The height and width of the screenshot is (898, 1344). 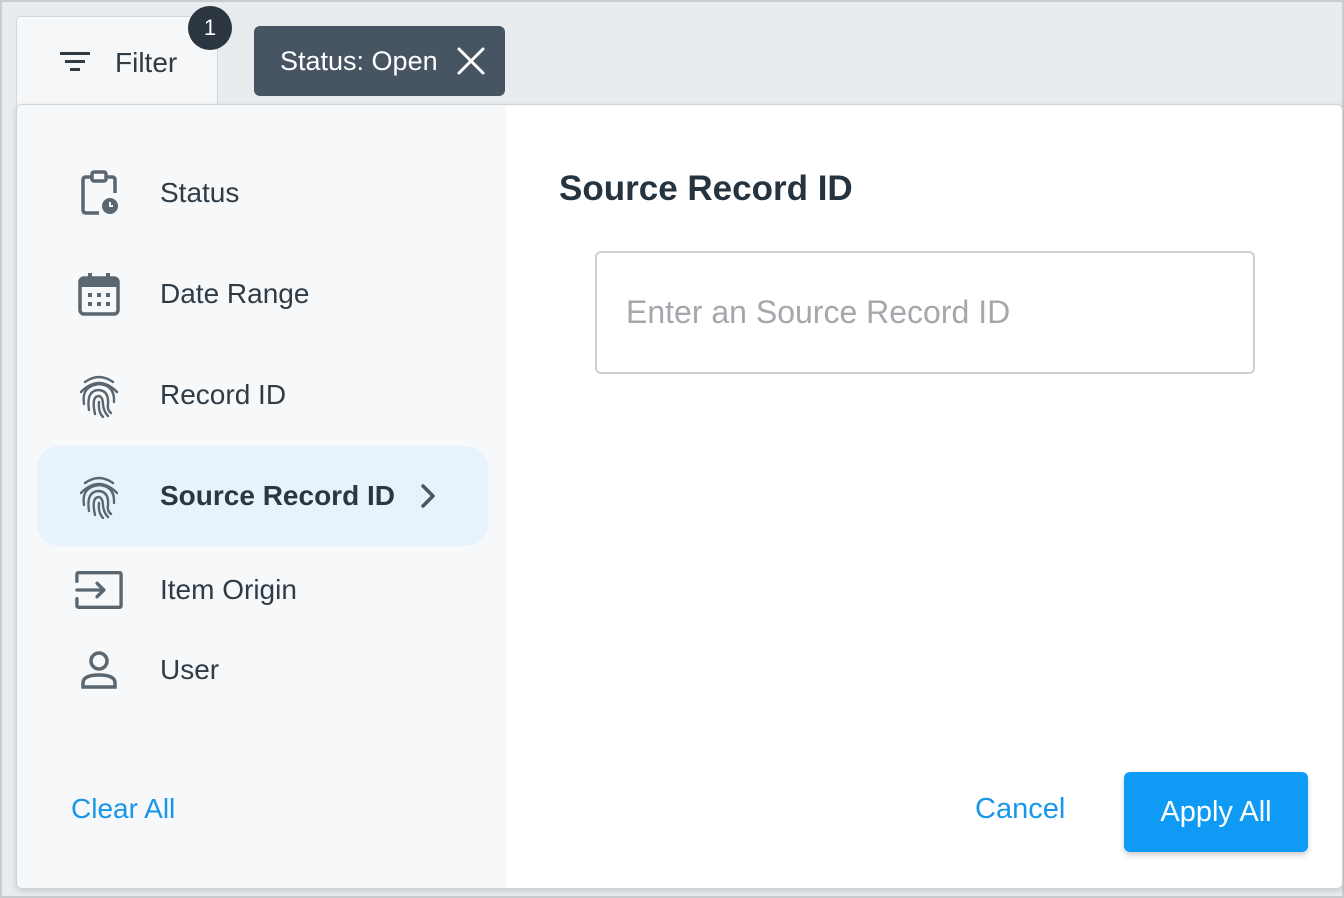 What do you see at coordinates (190, 669) in the screenshot?
I see `sidebar-item-label: User` at bounding box center [190, 669].